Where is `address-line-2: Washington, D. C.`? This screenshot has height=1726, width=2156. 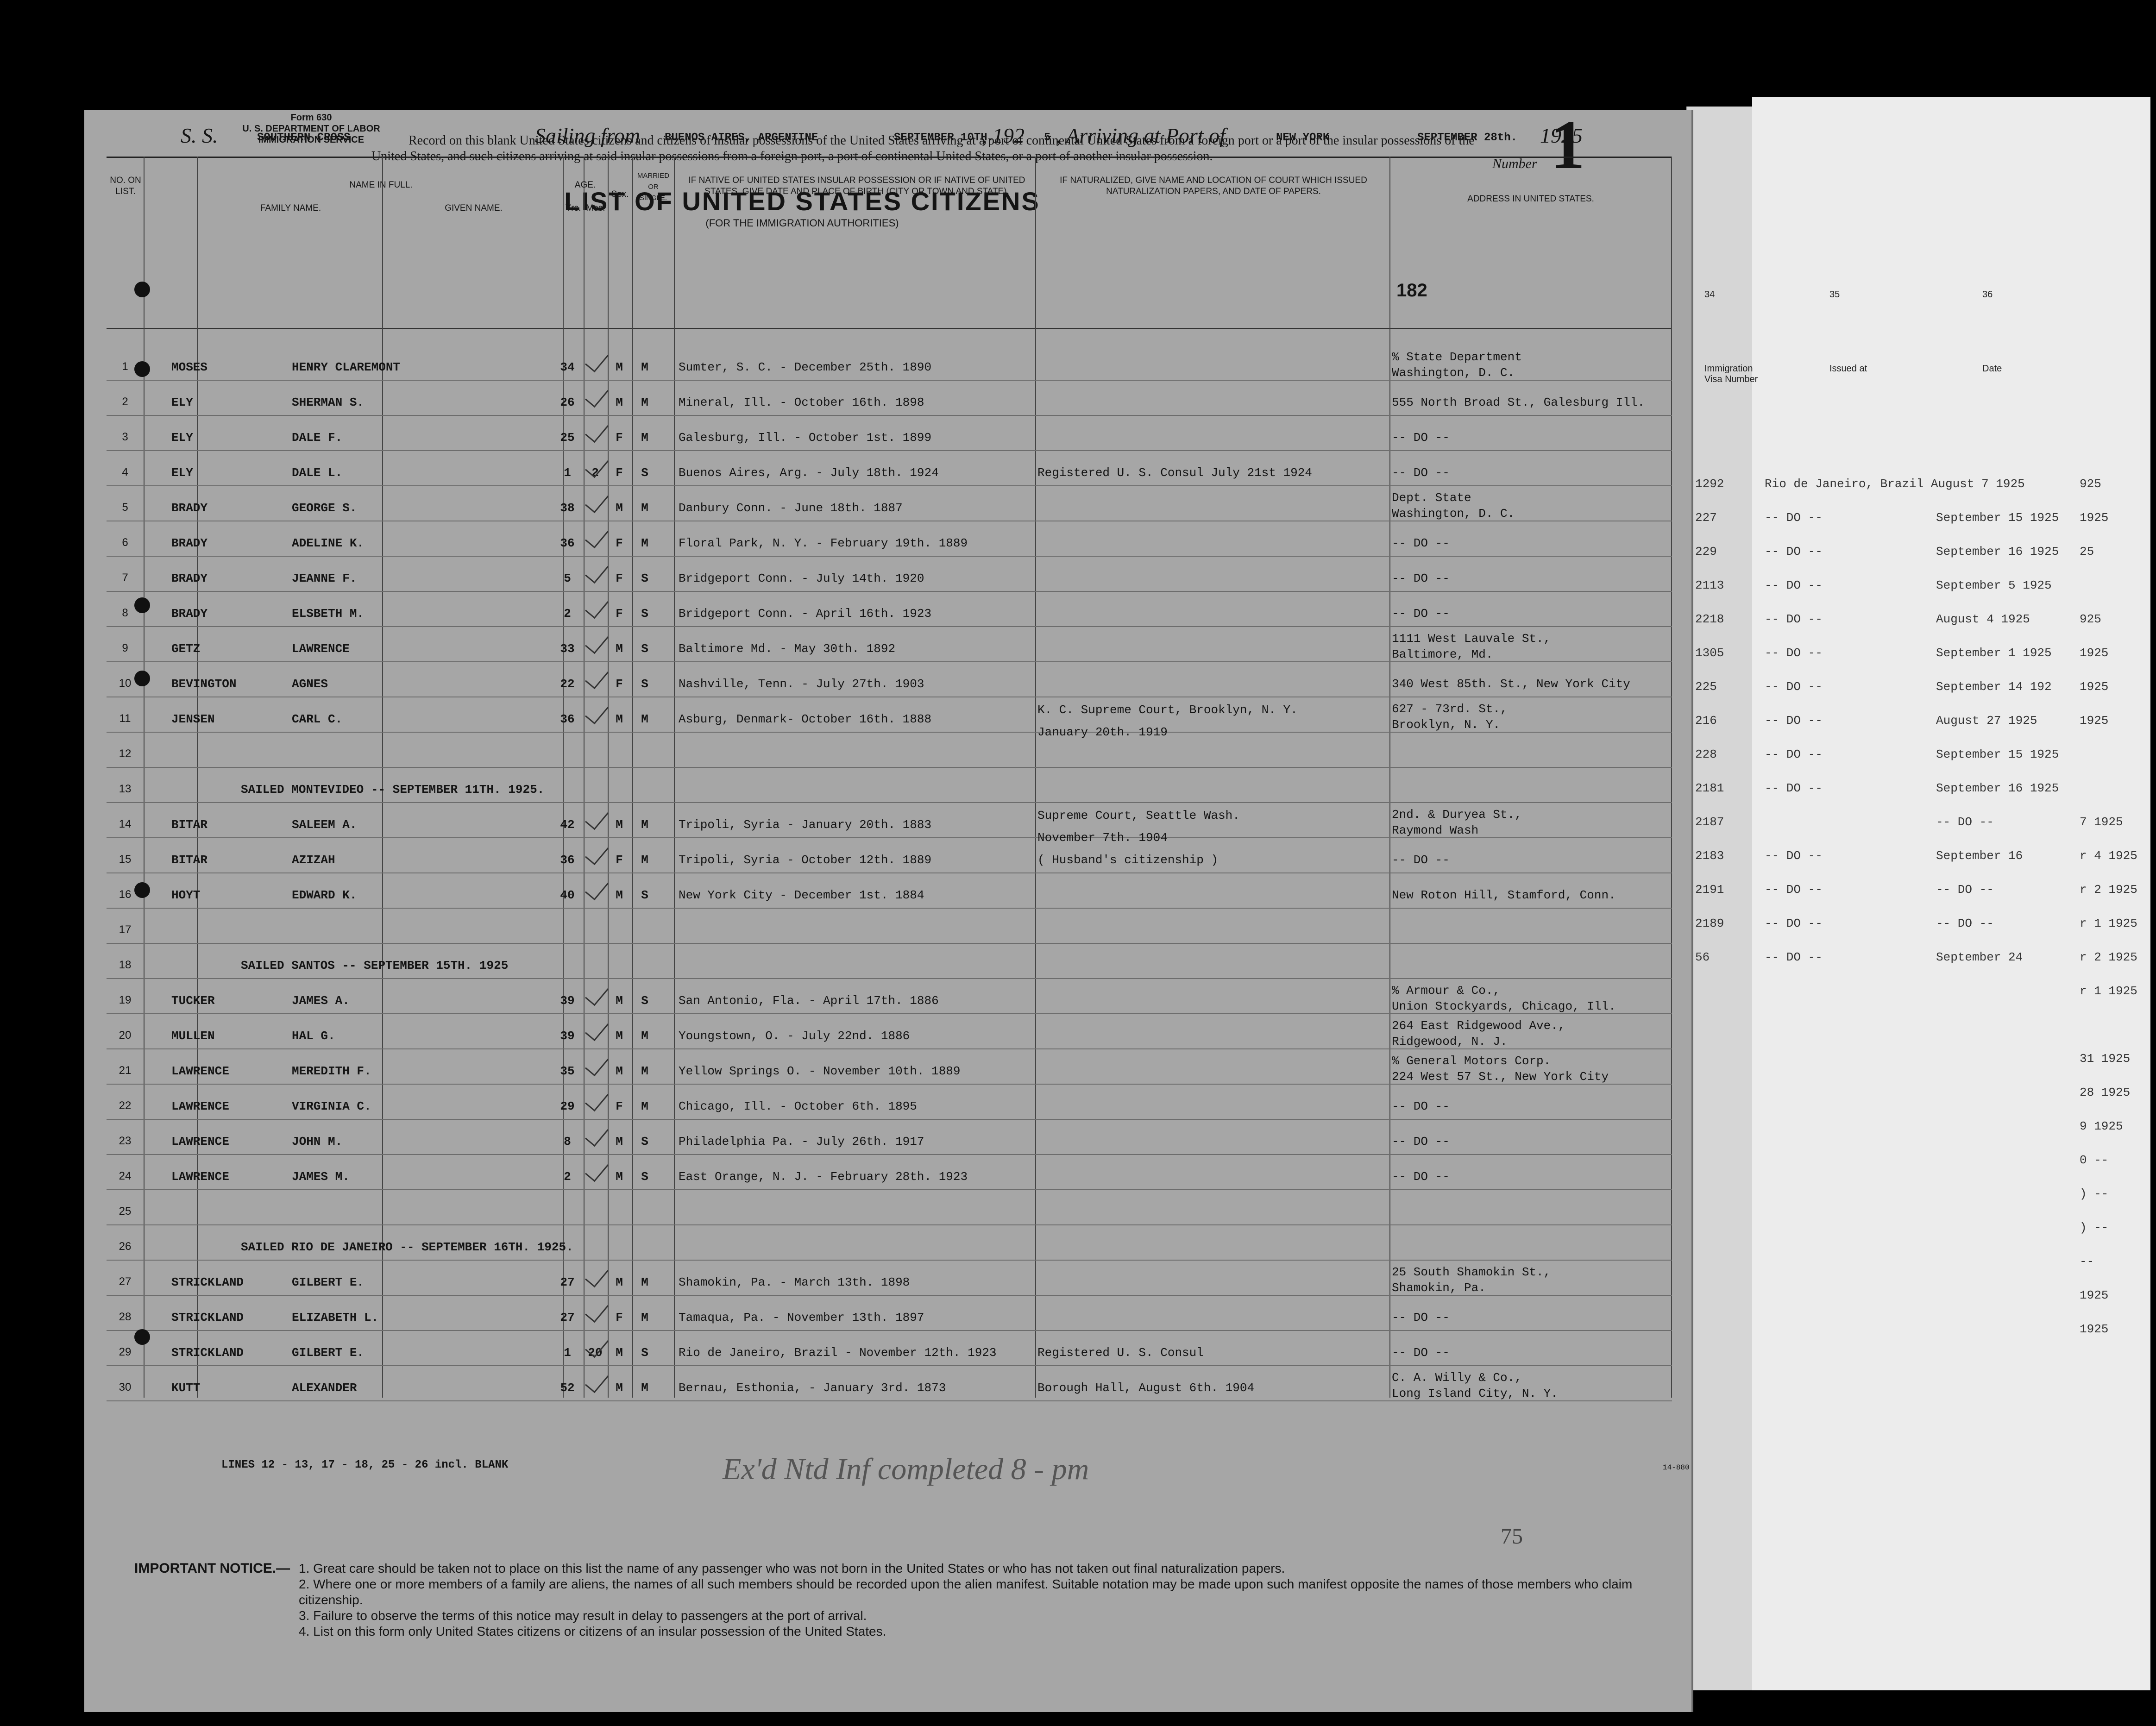 address-line-2: Washington, D. C. is located at coordinates (1453, 514).